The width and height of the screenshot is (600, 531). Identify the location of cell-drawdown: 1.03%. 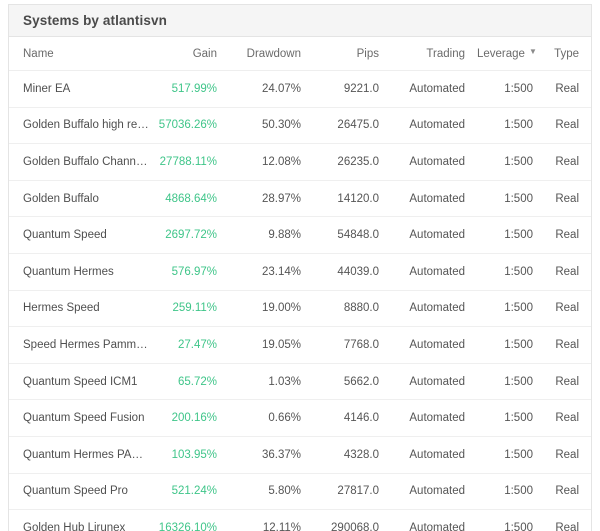
(271, 382).